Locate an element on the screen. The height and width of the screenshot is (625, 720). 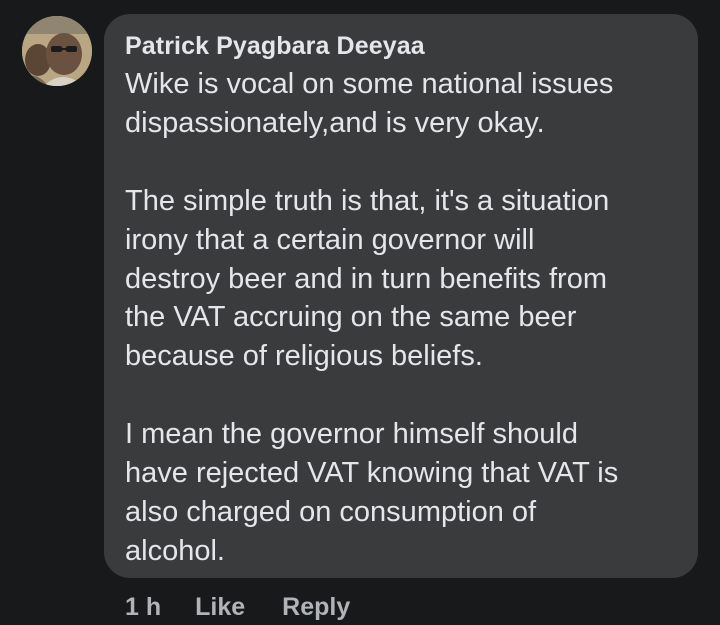
avatar-image is located at coordinates (57, 51).